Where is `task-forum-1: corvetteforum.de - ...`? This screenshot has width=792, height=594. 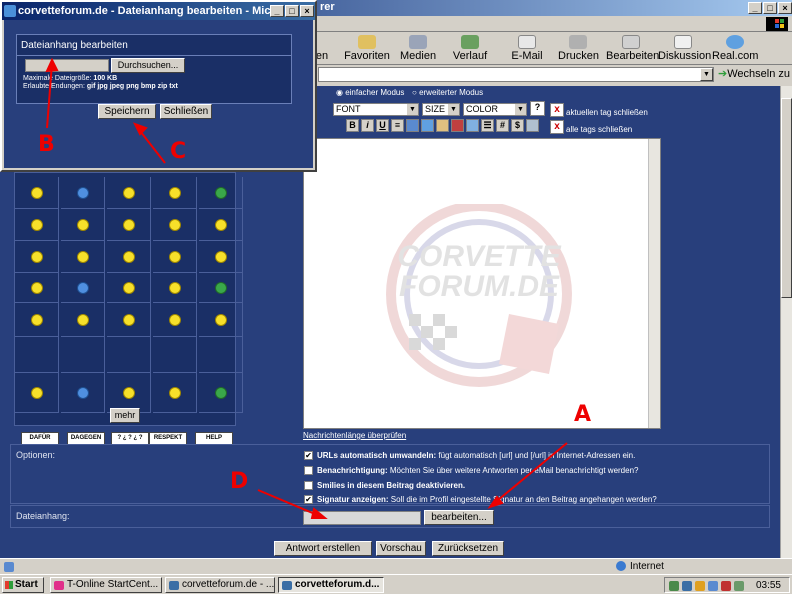 task-forum-1: corvetteforum.de - ... is located at coordinates (220, 585).